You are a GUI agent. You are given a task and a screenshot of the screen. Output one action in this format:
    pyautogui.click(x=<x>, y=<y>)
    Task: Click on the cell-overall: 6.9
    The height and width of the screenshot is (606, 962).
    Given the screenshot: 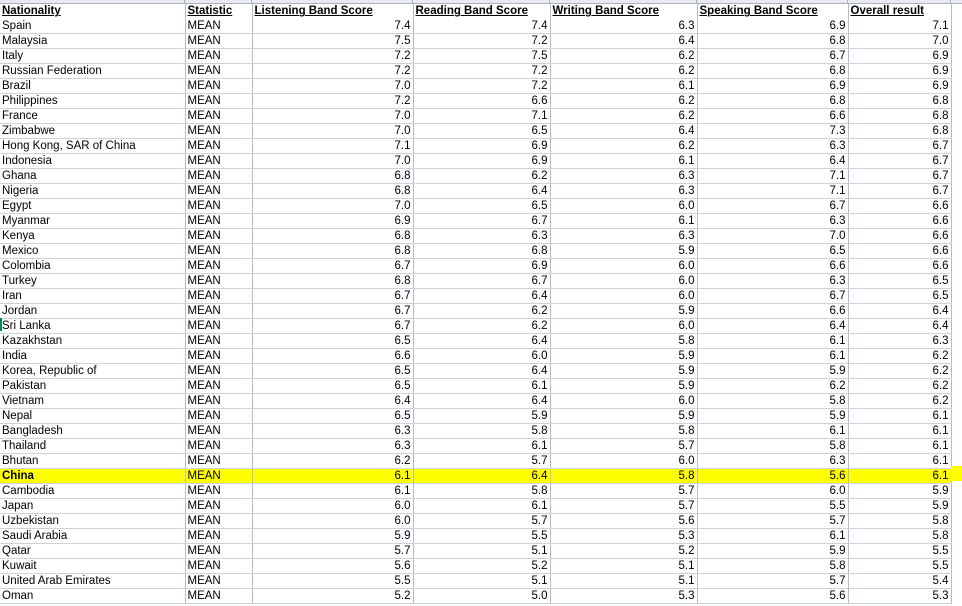 What is the action you would take?
    pyautogui.click(x=900, y=86)
    